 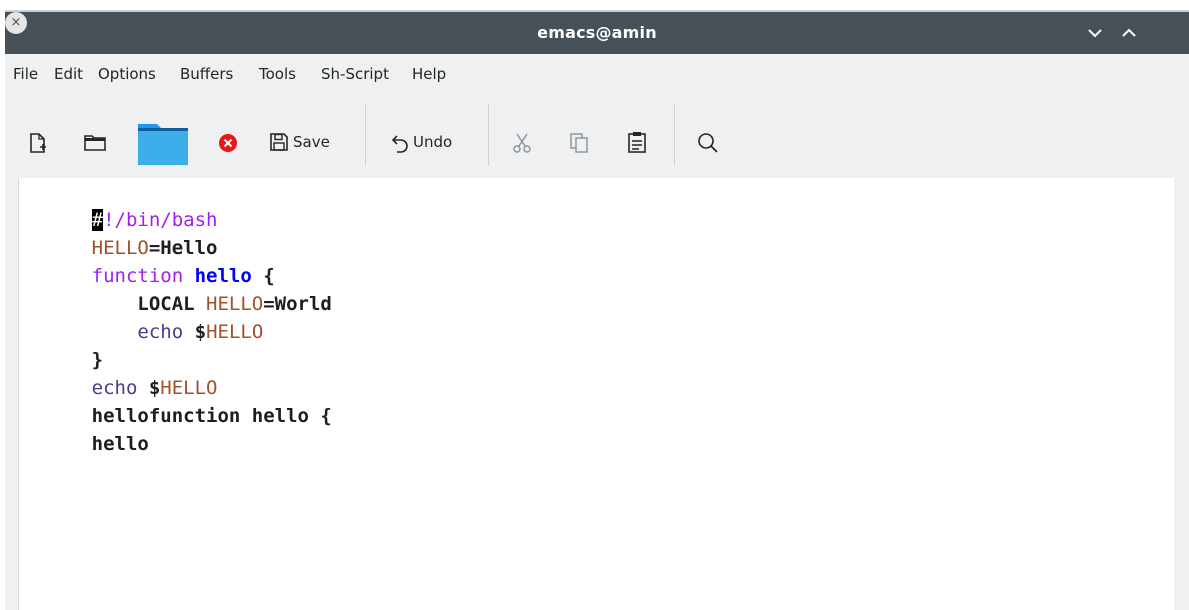 What do you see at coordinates (1181, 394) in the screenshot?
I see `fringe` at bounding box center [1181, 394].